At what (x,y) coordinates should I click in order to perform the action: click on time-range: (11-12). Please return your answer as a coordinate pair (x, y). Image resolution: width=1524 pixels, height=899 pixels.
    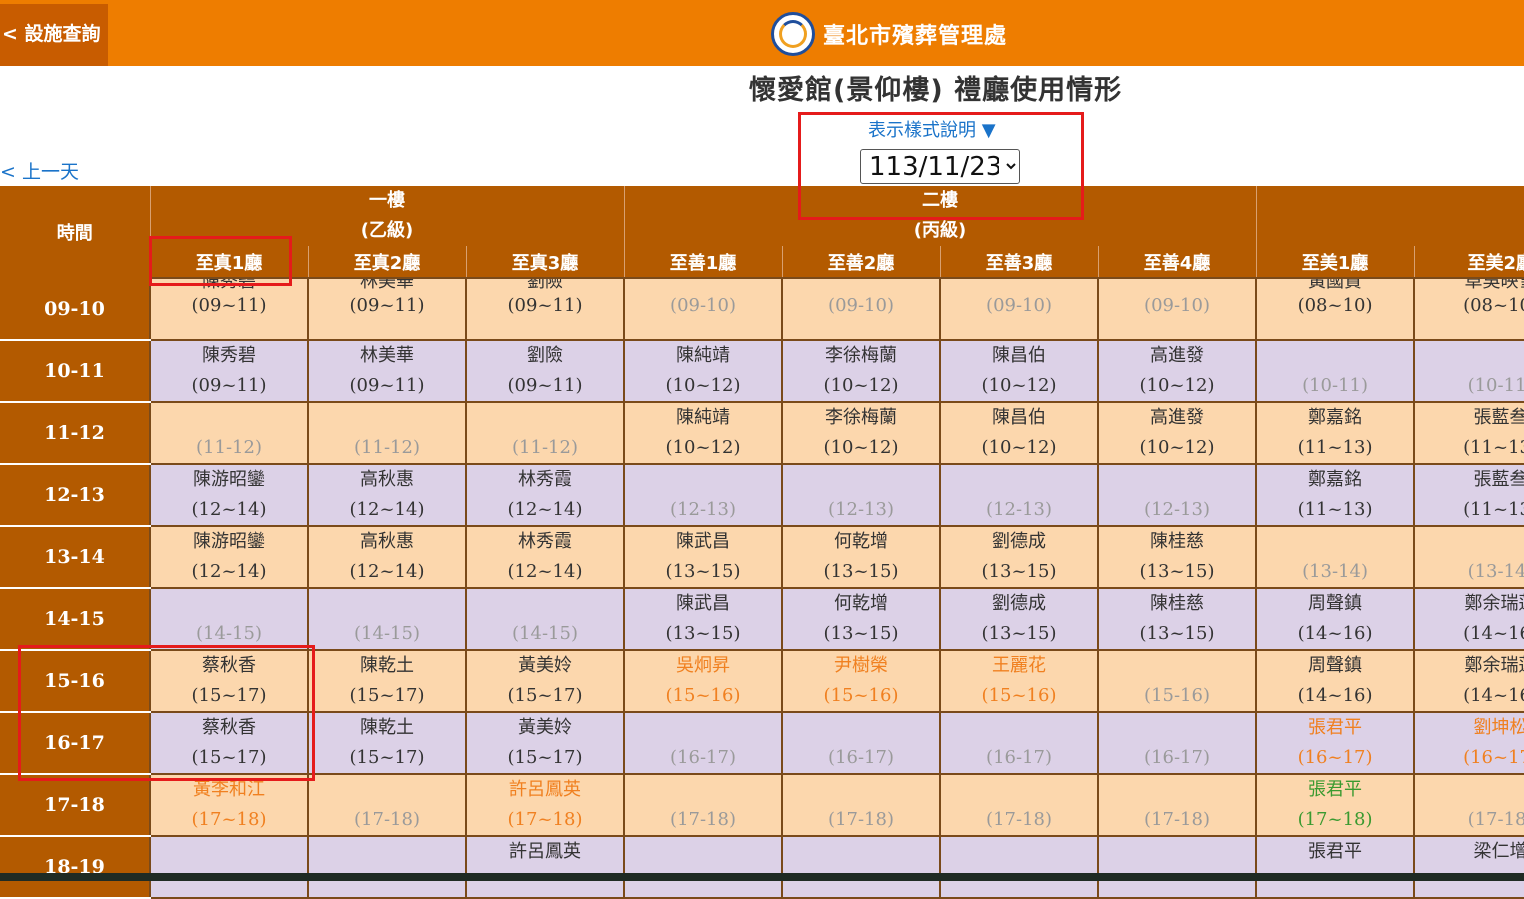
    Looking at the image, I should click on (545, 447).